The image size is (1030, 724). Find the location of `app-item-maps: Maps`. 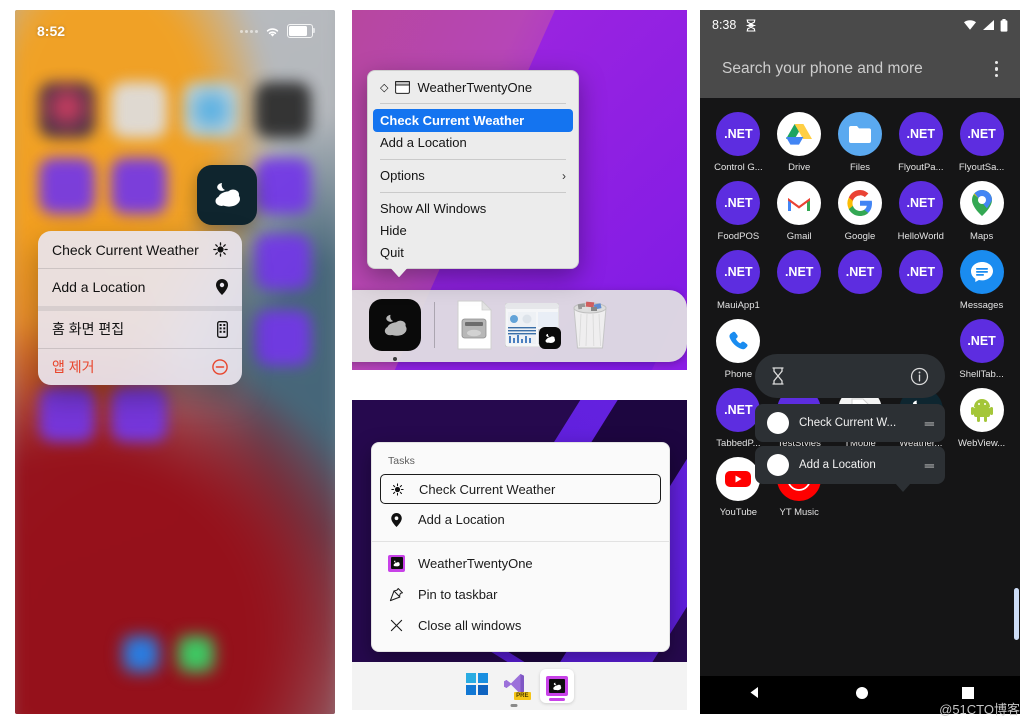

app-item-maps: Maps is located at coordinates (981, 211).